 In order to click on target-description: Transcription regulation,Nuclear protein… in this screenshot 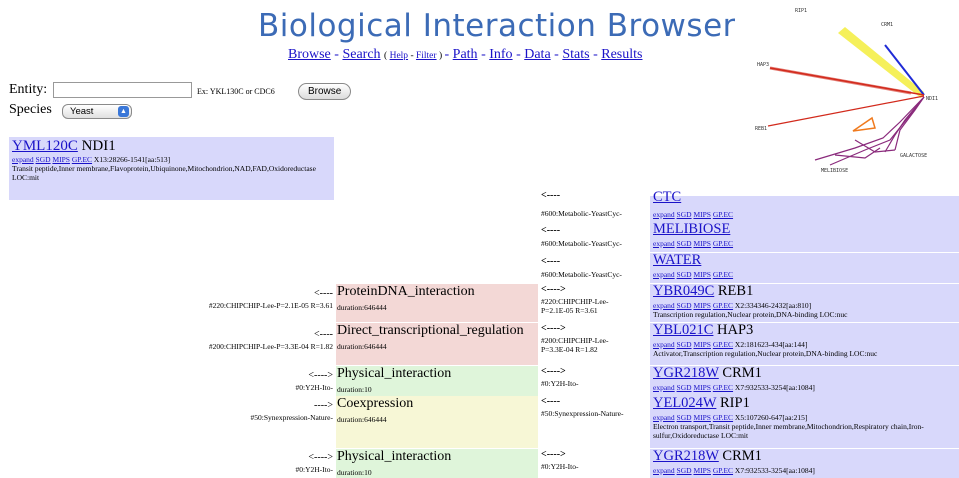, I will do `click(750, 314)`.